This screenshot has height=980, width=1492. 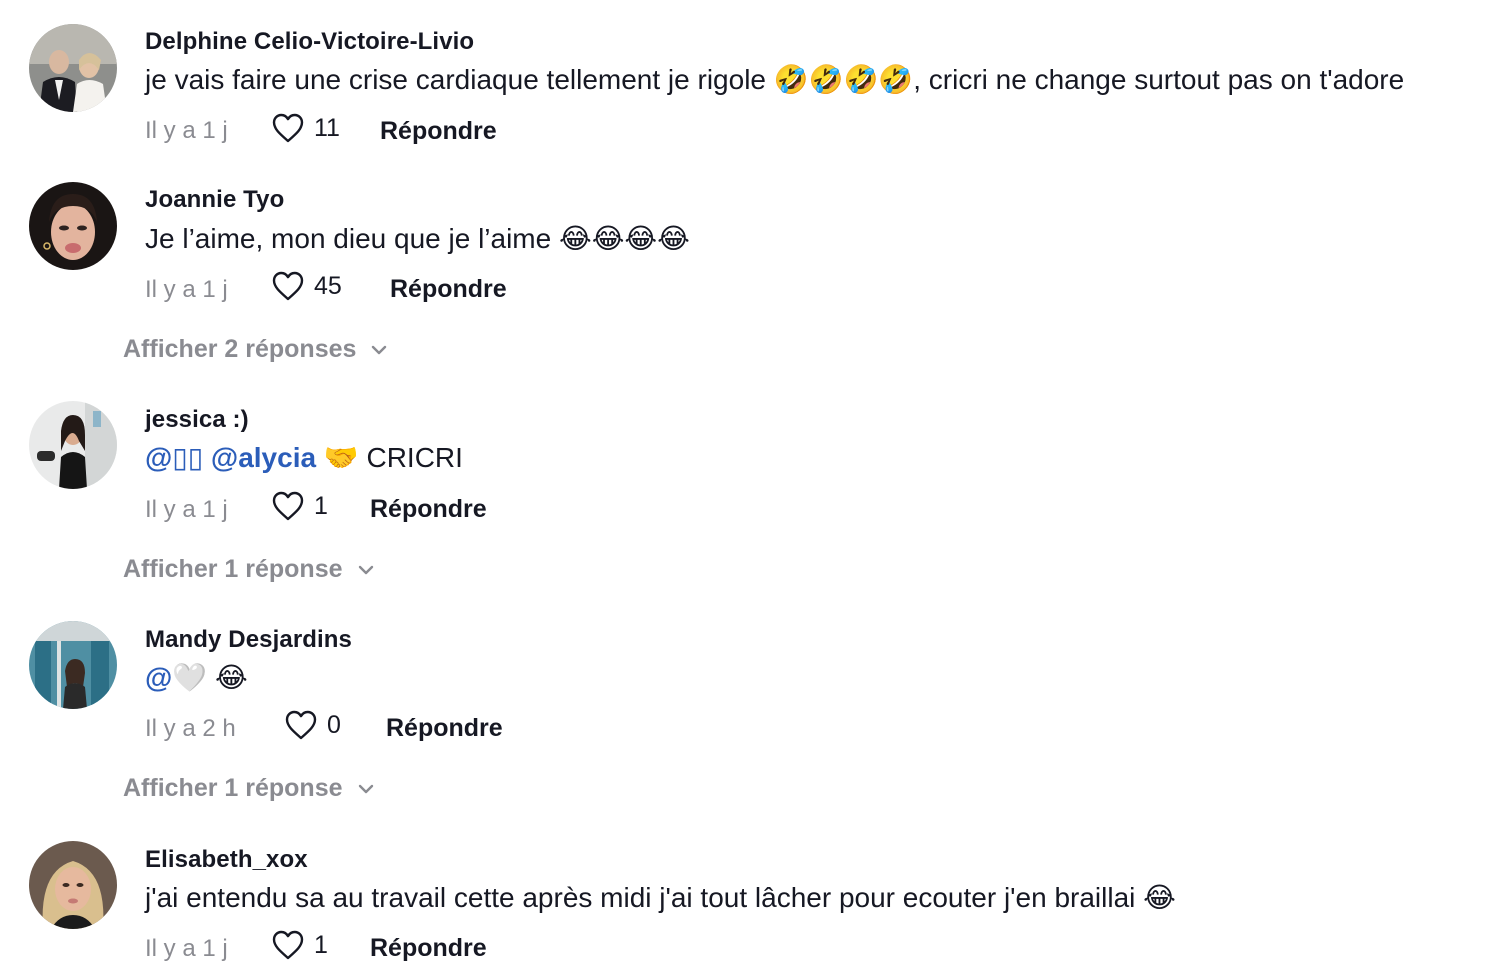 I want to click on like-button: 0, so click(x=312, y=725).